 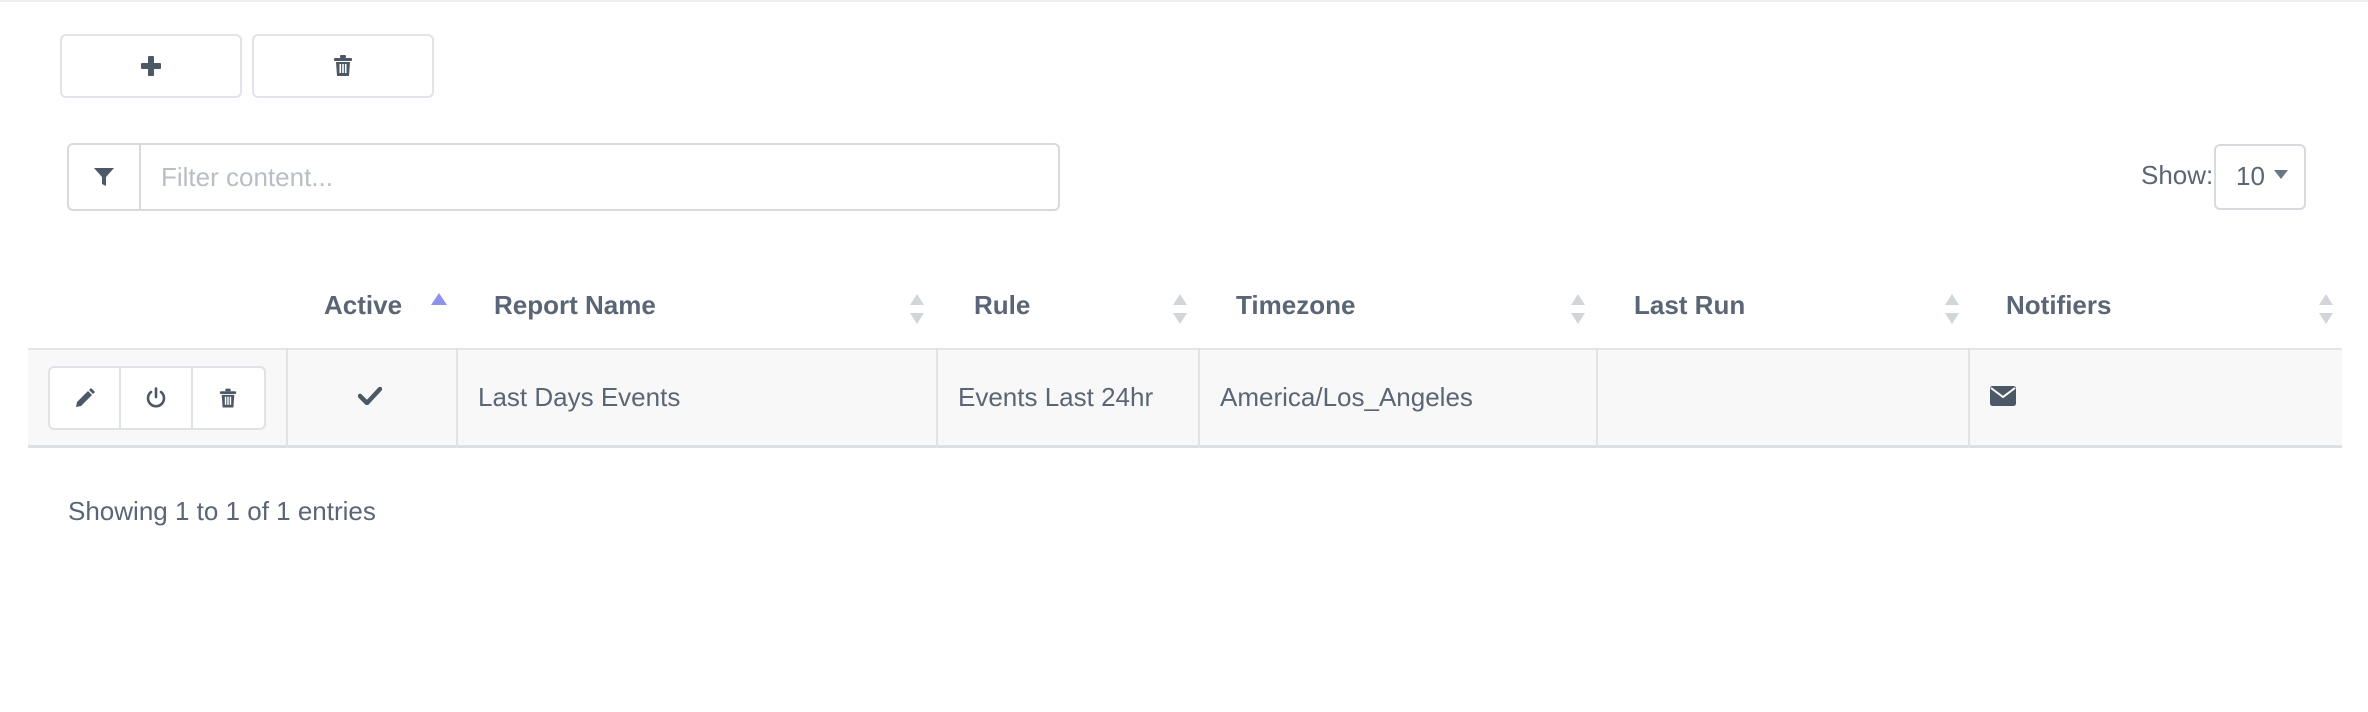 I want to click on toggle-power-button, so click(x=157, y=398).